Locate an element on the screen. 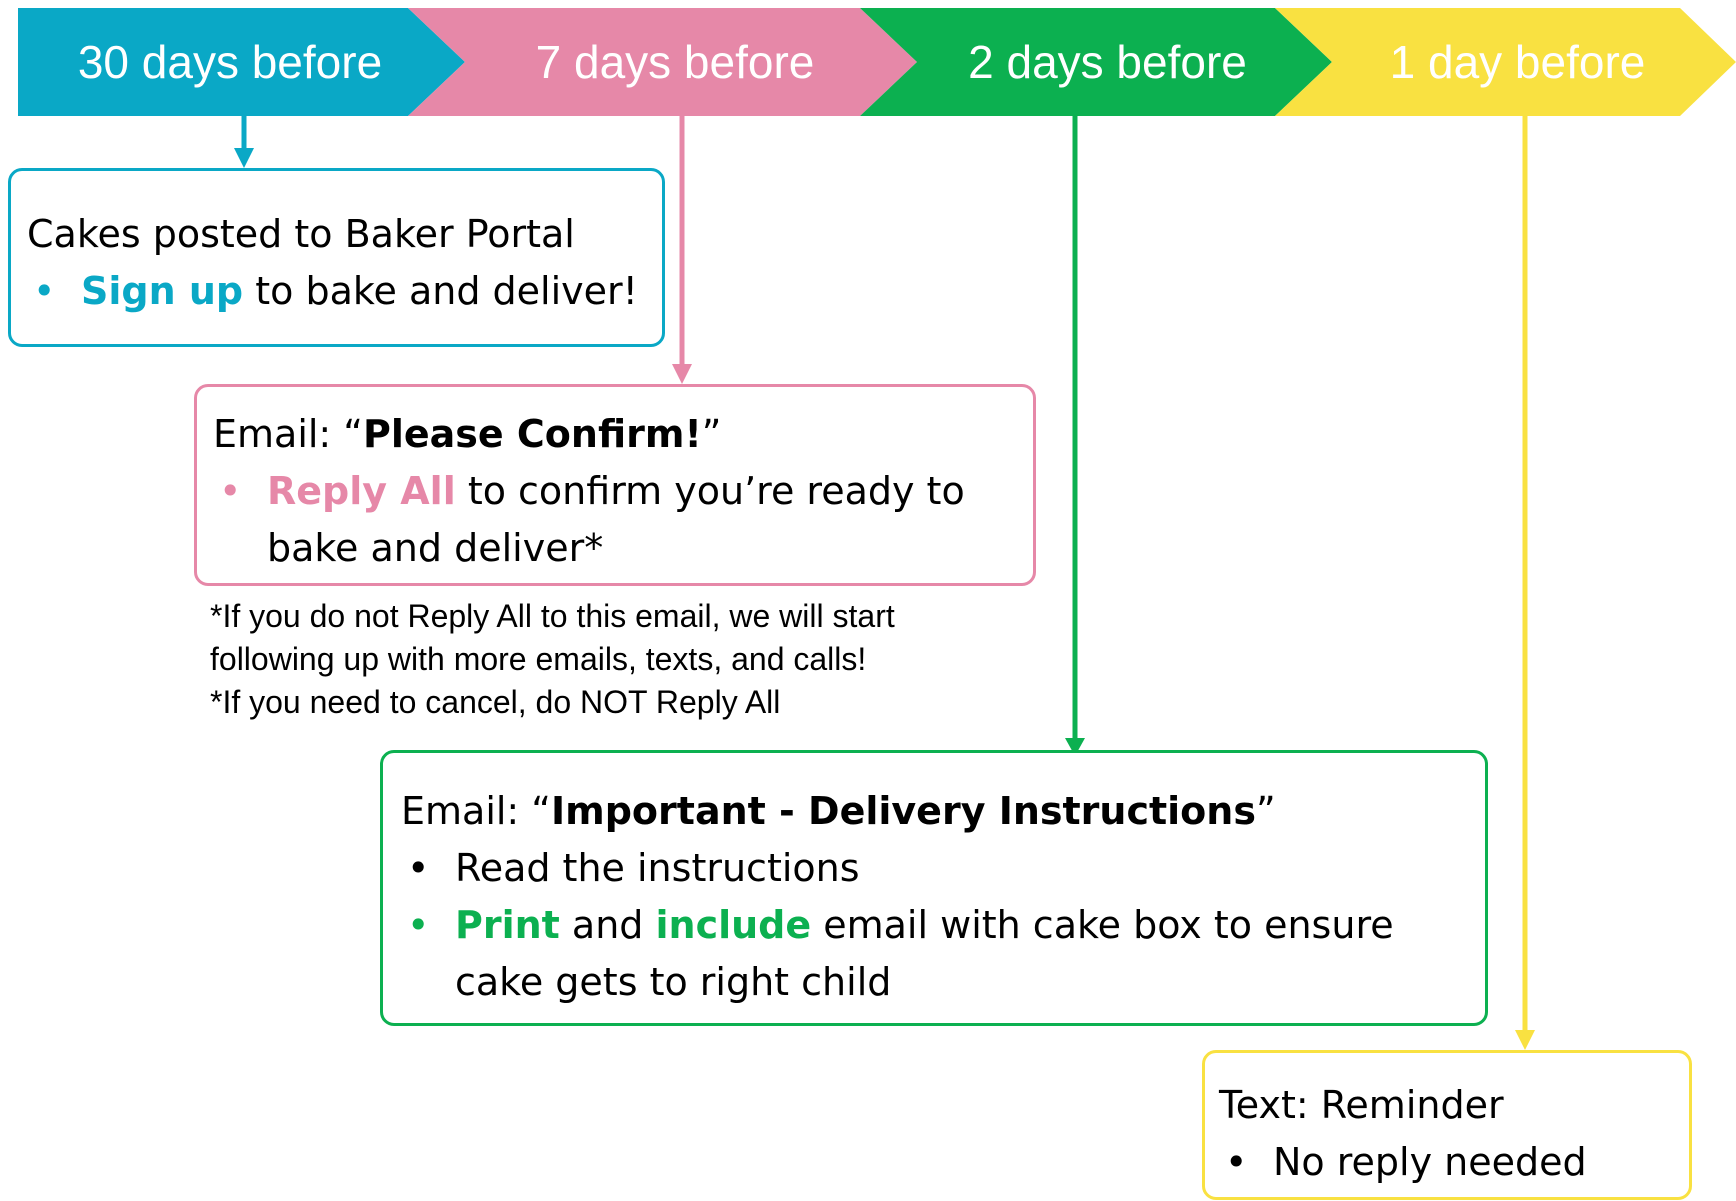  print-highlight: Print is located at coordinates (507, 925).